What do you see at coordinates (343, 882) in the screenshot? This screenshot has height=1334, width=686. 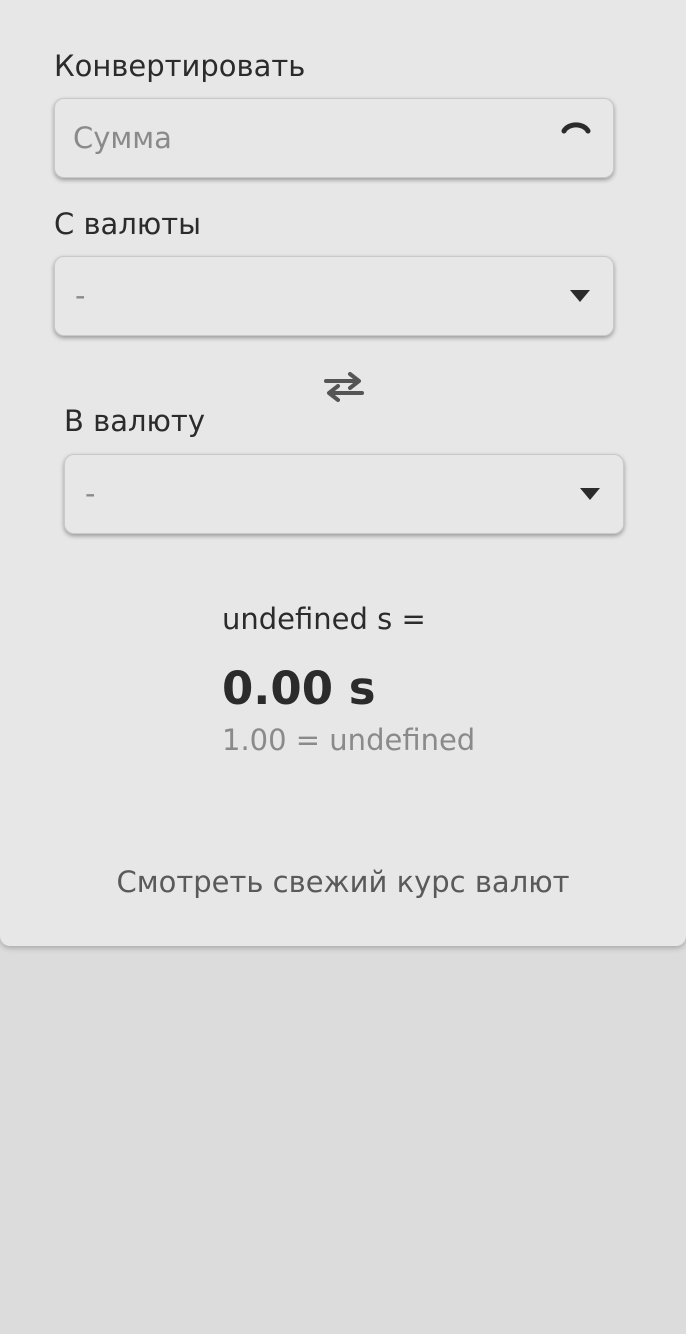 I see `fresh-rates-link: Смотреть свежий курс валют` at bounding box center [343, 882].